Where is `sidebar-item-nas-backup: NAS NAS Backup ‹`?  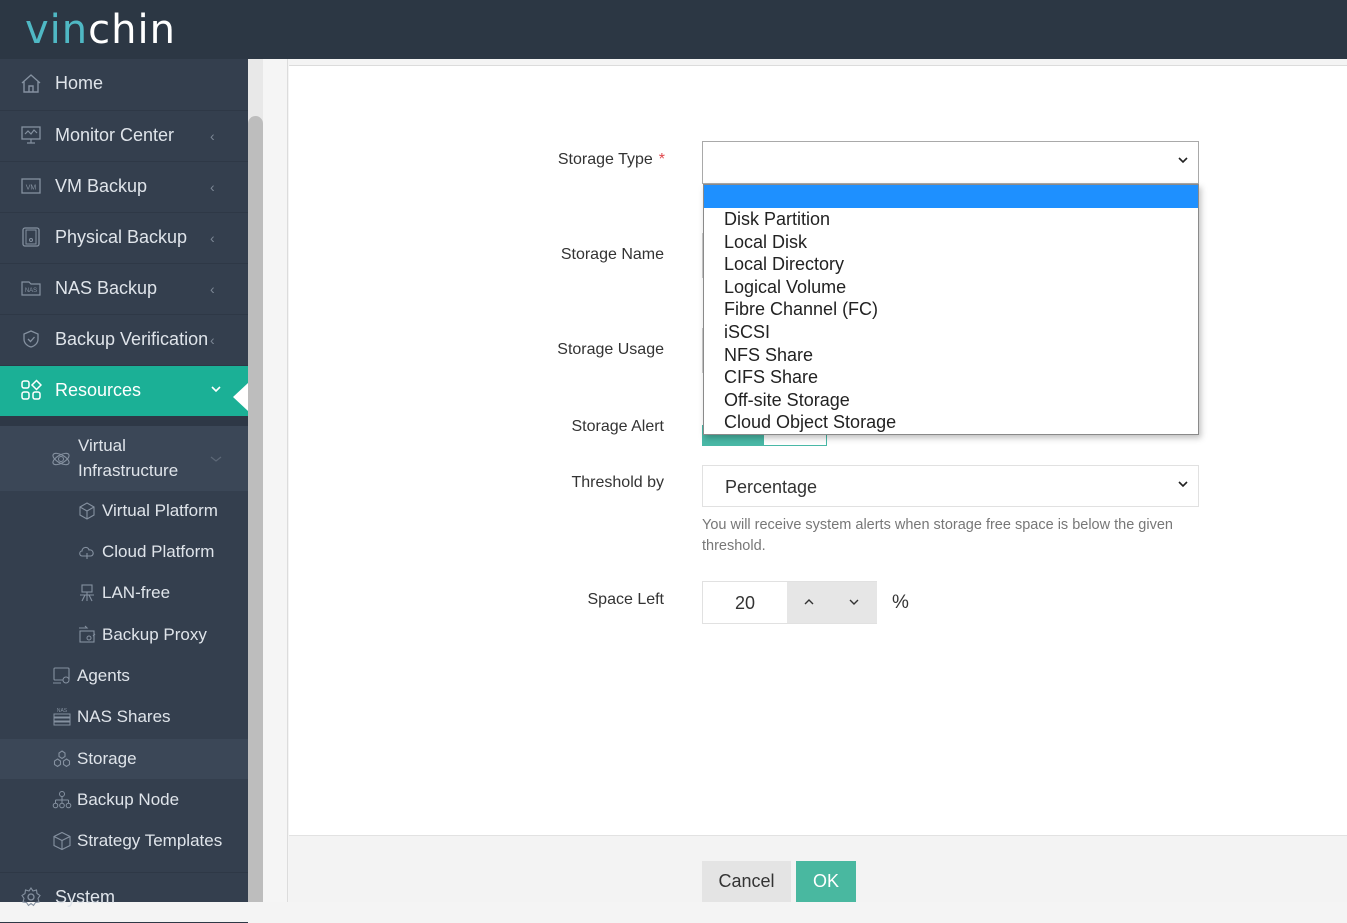 sidebar-item-nas-backup: NAS NAS Backup ‹ is located at coordinates (124, 289).